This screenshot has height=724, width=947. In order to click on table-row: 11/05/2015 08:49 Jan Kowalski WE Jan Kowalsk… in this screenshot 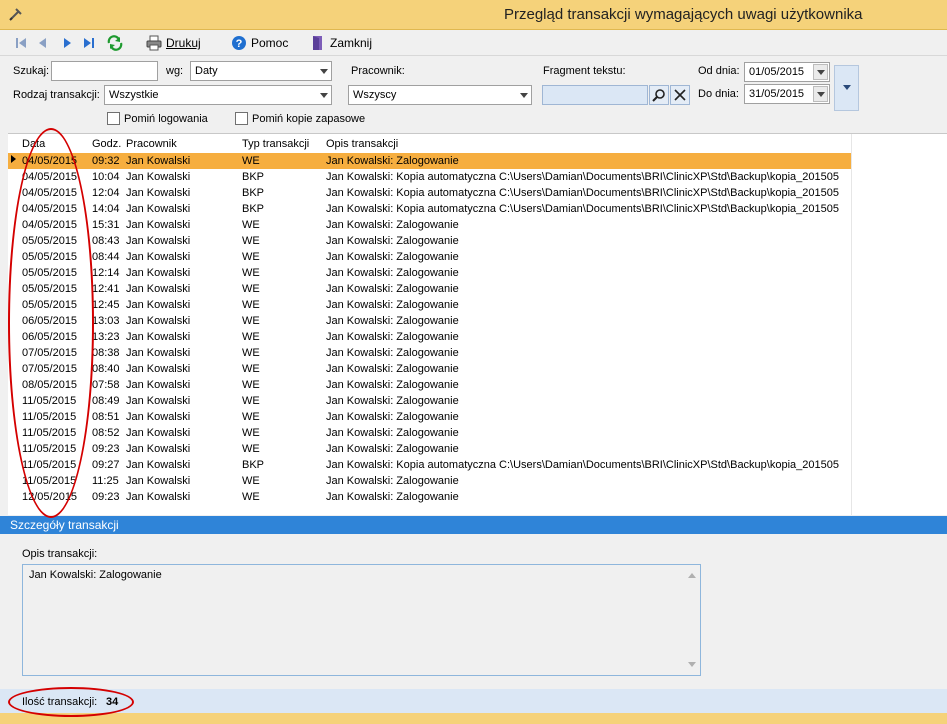, I will do `click(429, 401)`.